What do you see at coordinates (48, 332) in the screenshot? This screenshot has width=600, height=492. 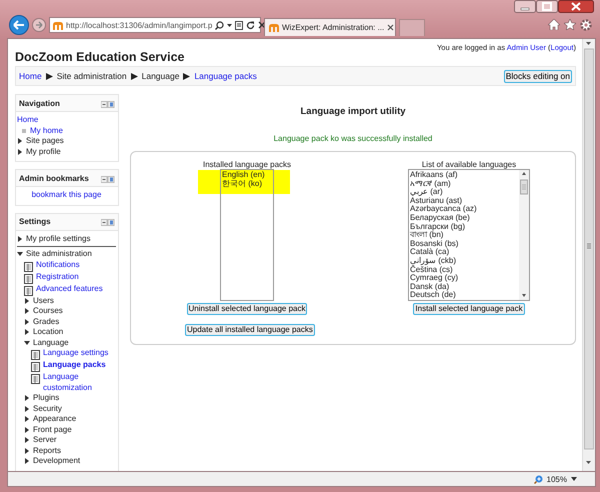 I see `tree-node: Location` at bounding box center [48, 332].